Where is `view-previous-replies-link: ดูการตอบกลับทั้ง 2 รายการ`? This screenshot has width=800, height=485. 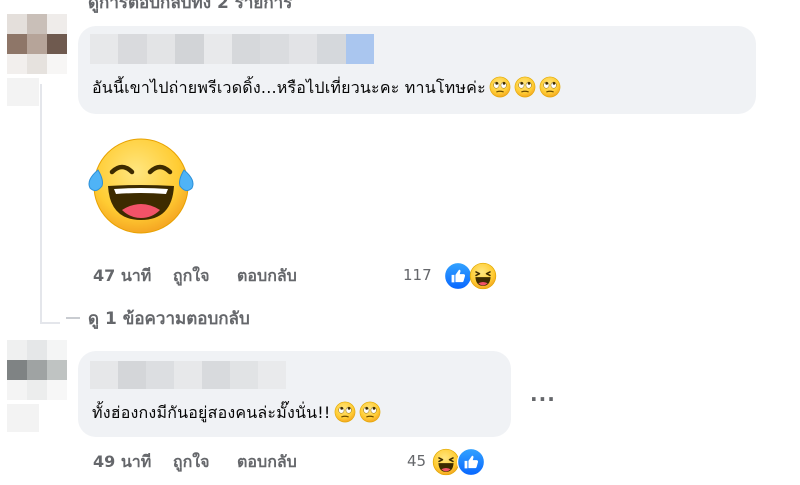 view-previous-replies-link: ดูการตอบกลับทั้ง 2 รายการ is located at coordinates (190, 8).